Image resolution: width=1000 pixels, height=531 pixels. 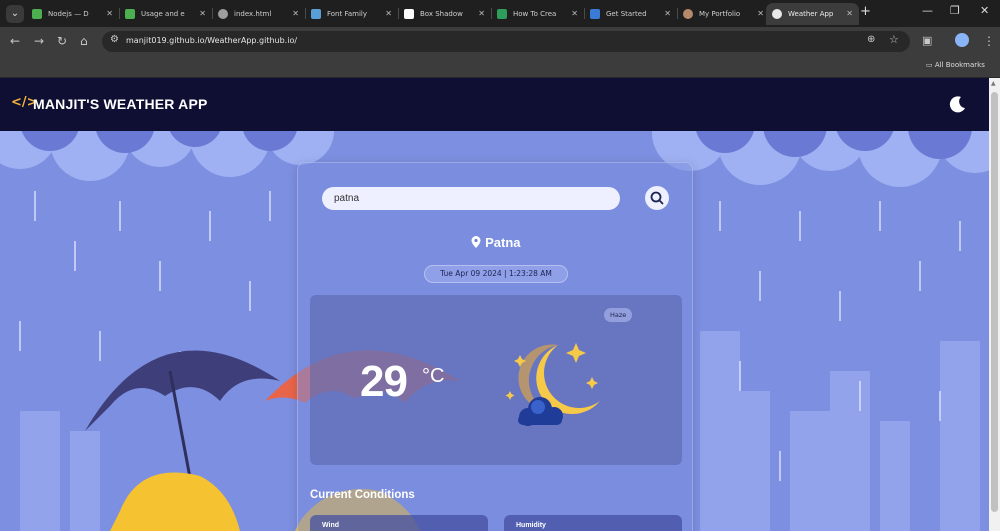 I want to click on restore-icon: ❐, so click(x=955, y=10).